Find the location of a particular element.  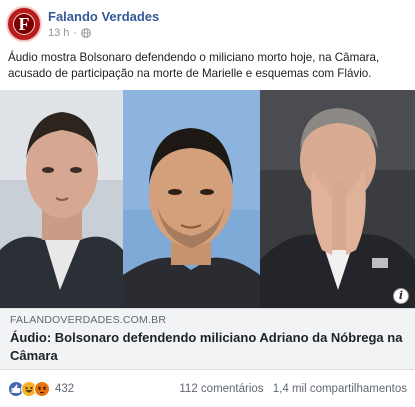

globe-icon is located at coordinates (86, 33).